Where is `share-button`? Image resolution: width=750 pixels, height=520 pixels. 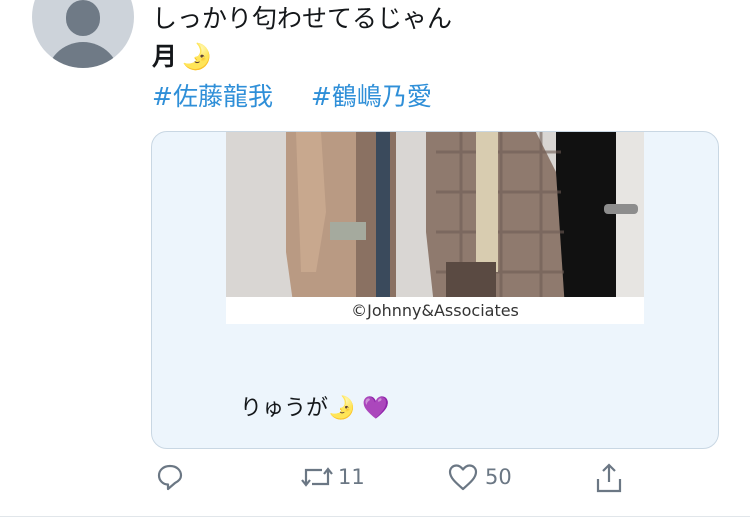 share-button is located at coordinates (609, 478).